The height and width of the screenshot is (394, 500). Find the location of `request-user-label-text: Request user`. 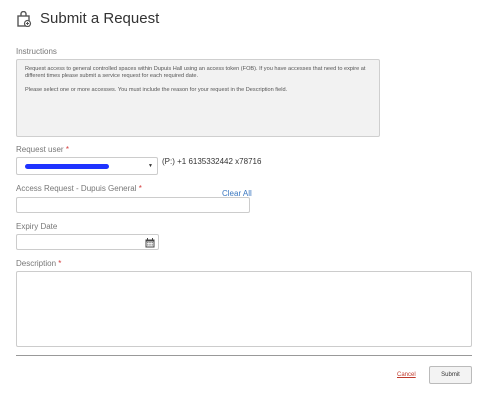

request-user-label-text: Request user is located at coordinates (40, 149).